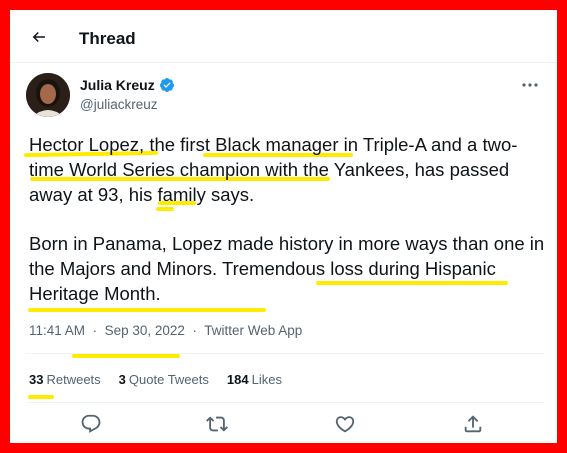 The image size is (567, 453). I want to click on author-name: Julia Kreuz, so click(127, 85).